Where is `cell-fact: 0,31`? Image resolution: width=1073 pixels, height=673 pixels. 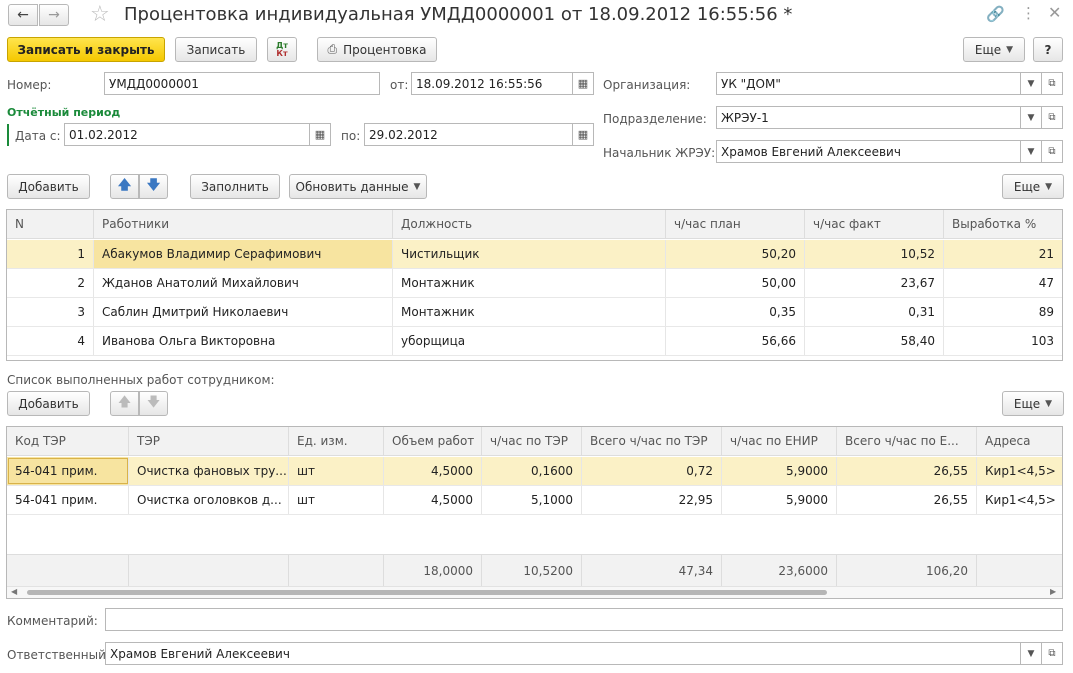 cell-fact: 0,31 is located at coordinates (874, 312).